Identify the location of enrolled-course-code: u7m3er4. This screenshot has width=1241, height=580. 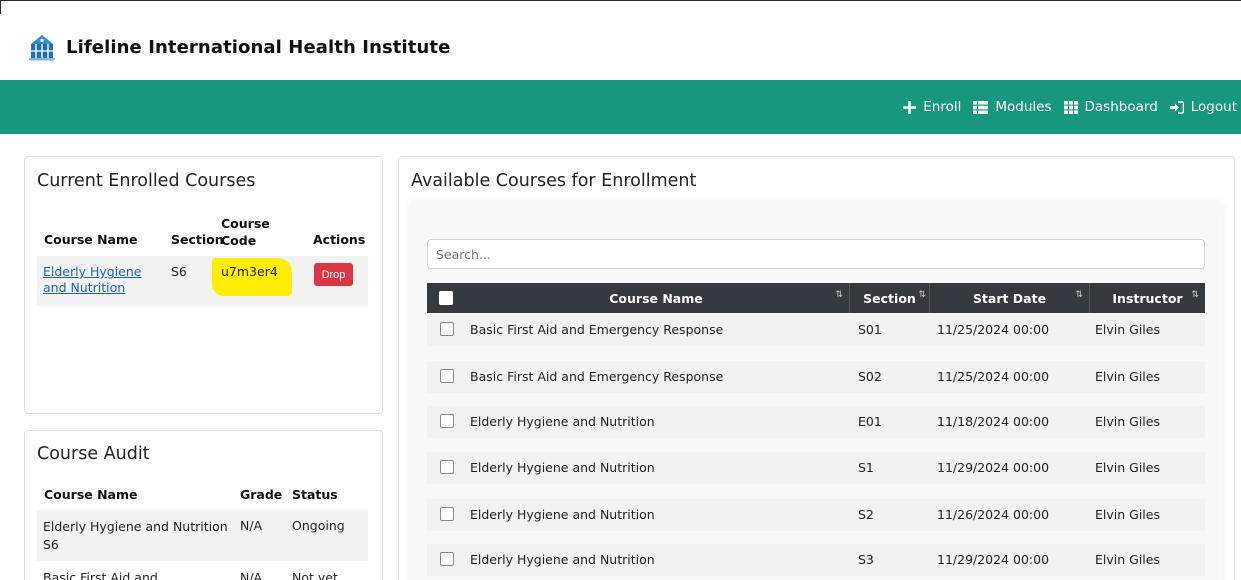
(249, 271).